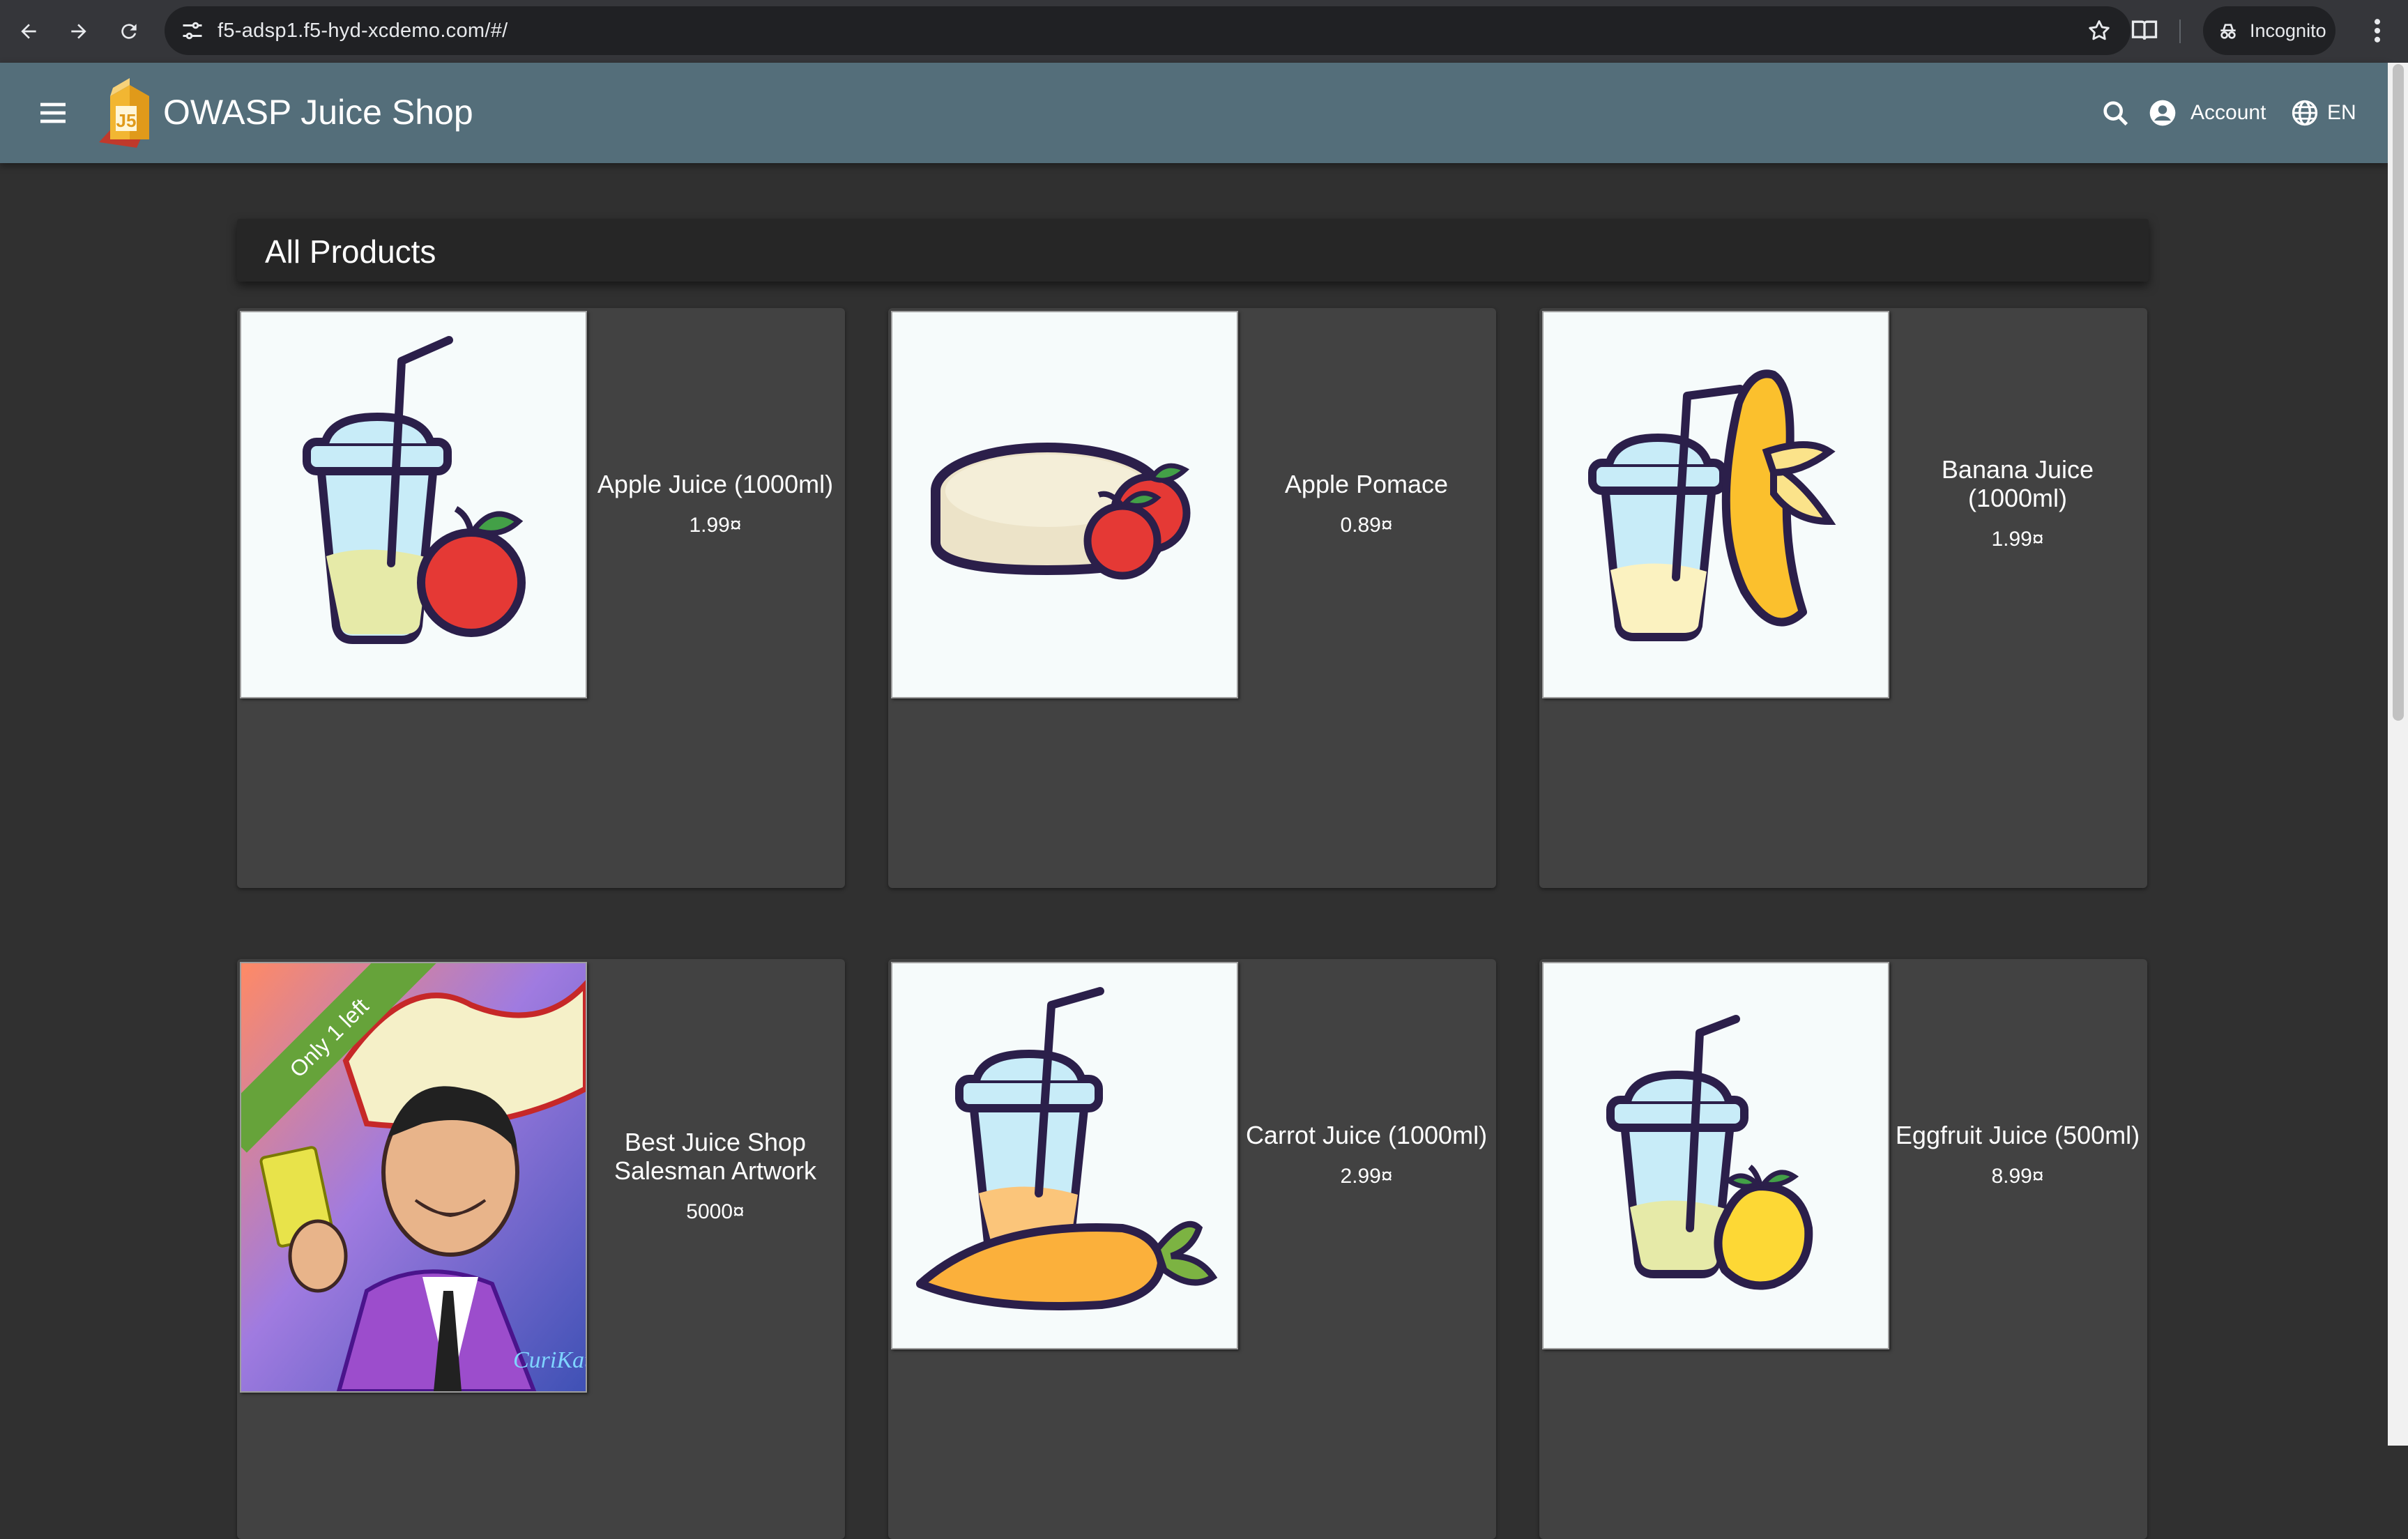  Describe the element at coordinates (29, 31) in the screenshot. I see `back-icon` at that location.